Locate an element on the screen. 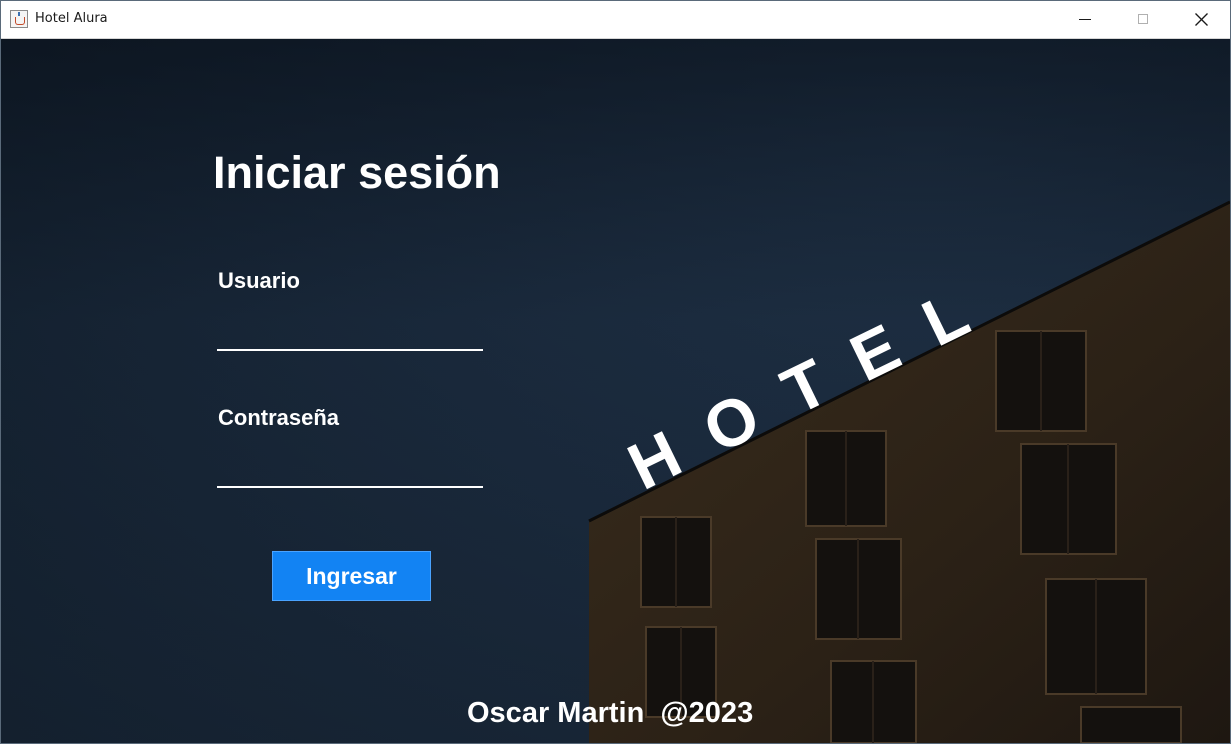 The width and height of the screenshot is (1231, 744). page-title: Iniciar sesión is located at coordinates (357, 172).